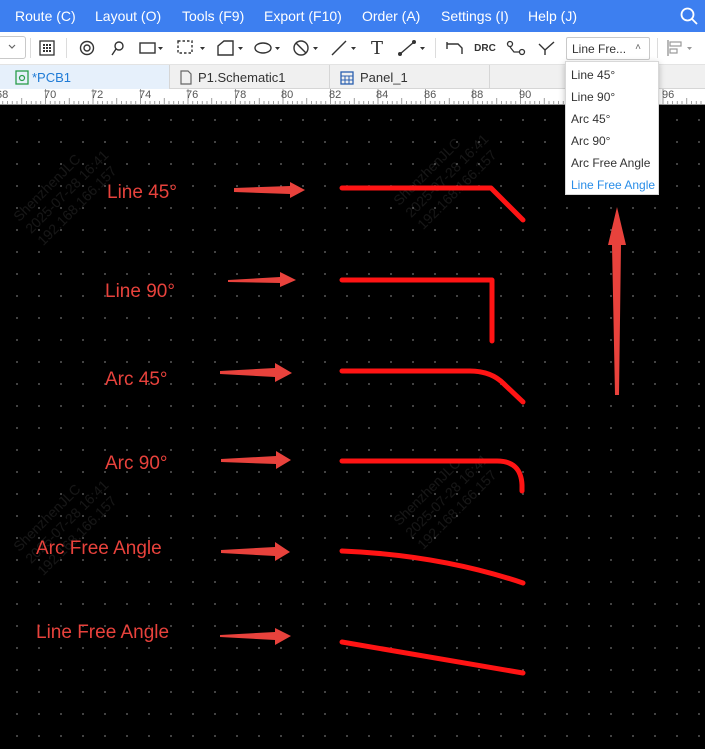  What do you see at coordinates (612, 119) in the screenshot?
I see `option-arc-45: Arc 45°` at bounding box center [612, 119].